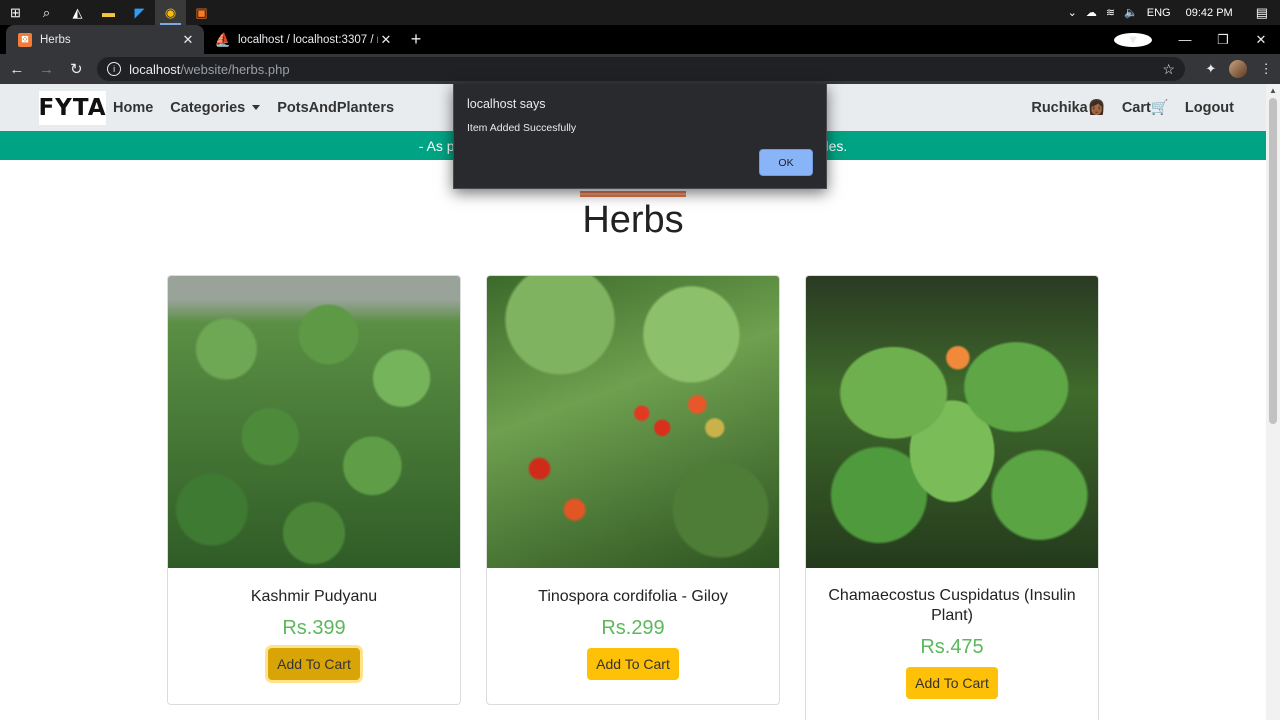  What do you see at coordinates (15, 12) in the screenshot?
I see `windows-start-icon: ⊞` at bounding box center [15, 12].